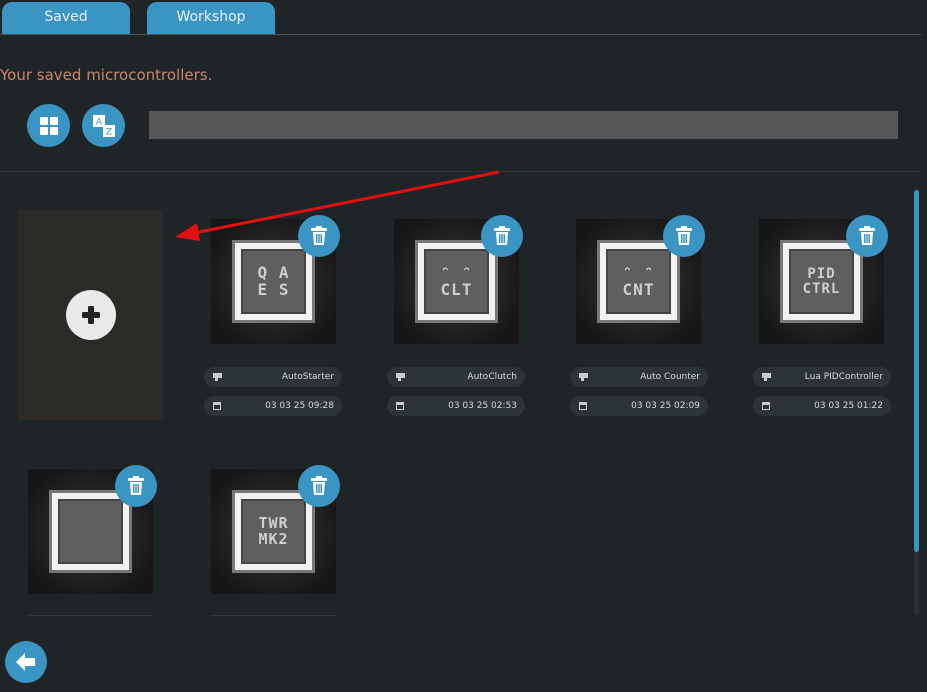 The image size is (927, 692). I want to click on grid-view-button, so click(48, 125).